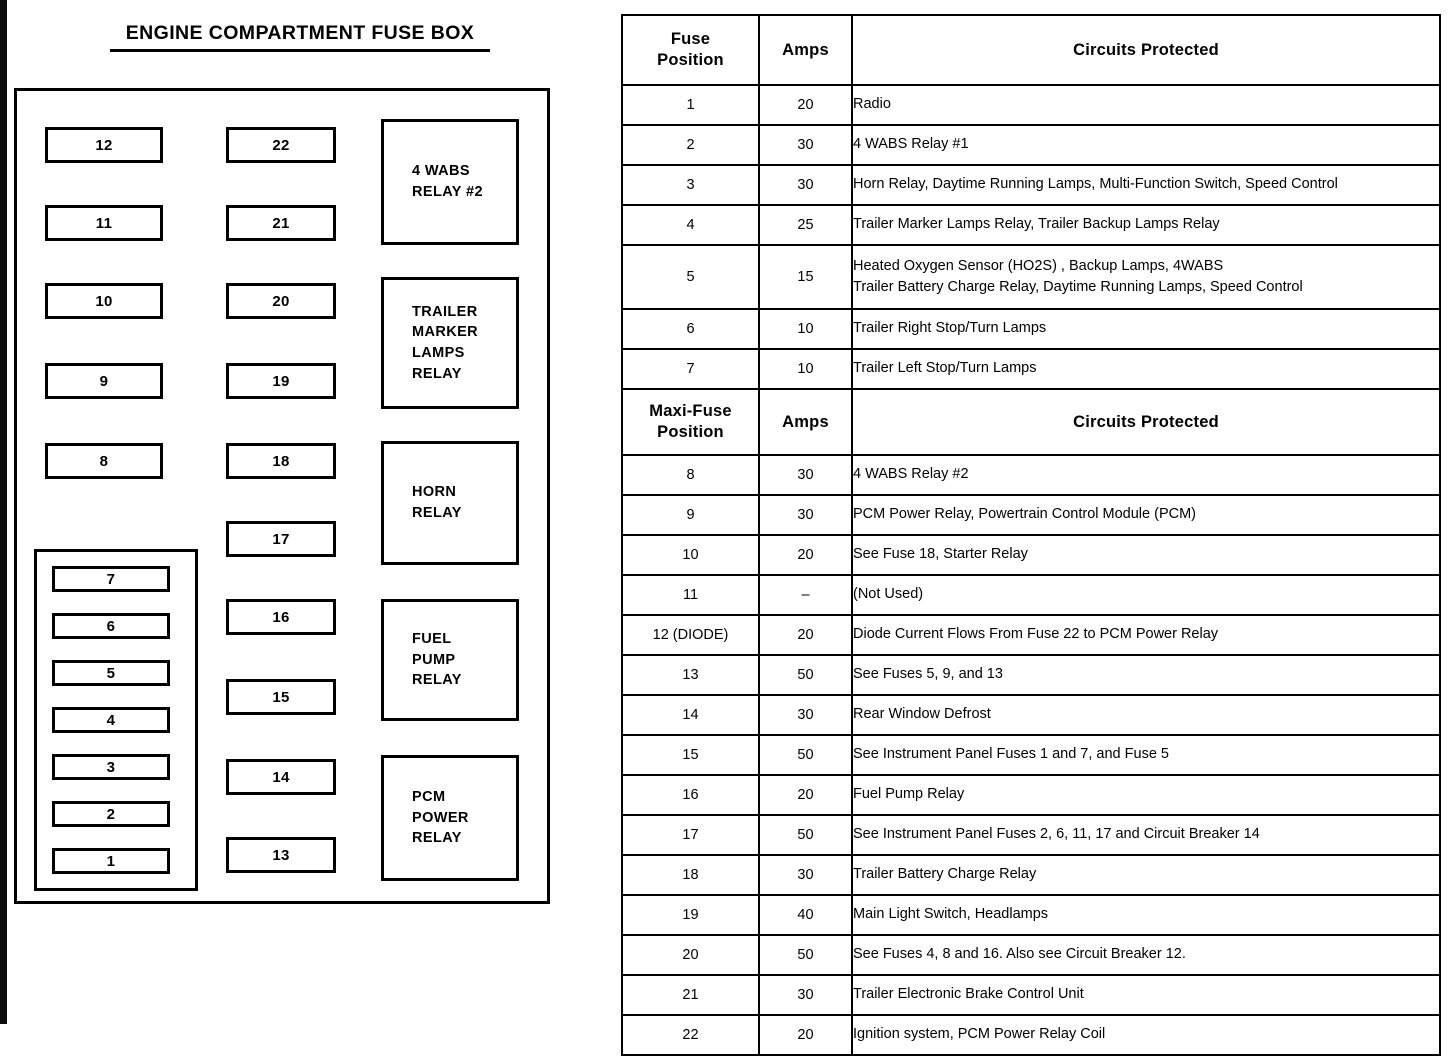 This screenshot has height=1056, width=1456. I want to click on relay-pcm-power-relay: PCM POWER RELAY, so click(450, 818).